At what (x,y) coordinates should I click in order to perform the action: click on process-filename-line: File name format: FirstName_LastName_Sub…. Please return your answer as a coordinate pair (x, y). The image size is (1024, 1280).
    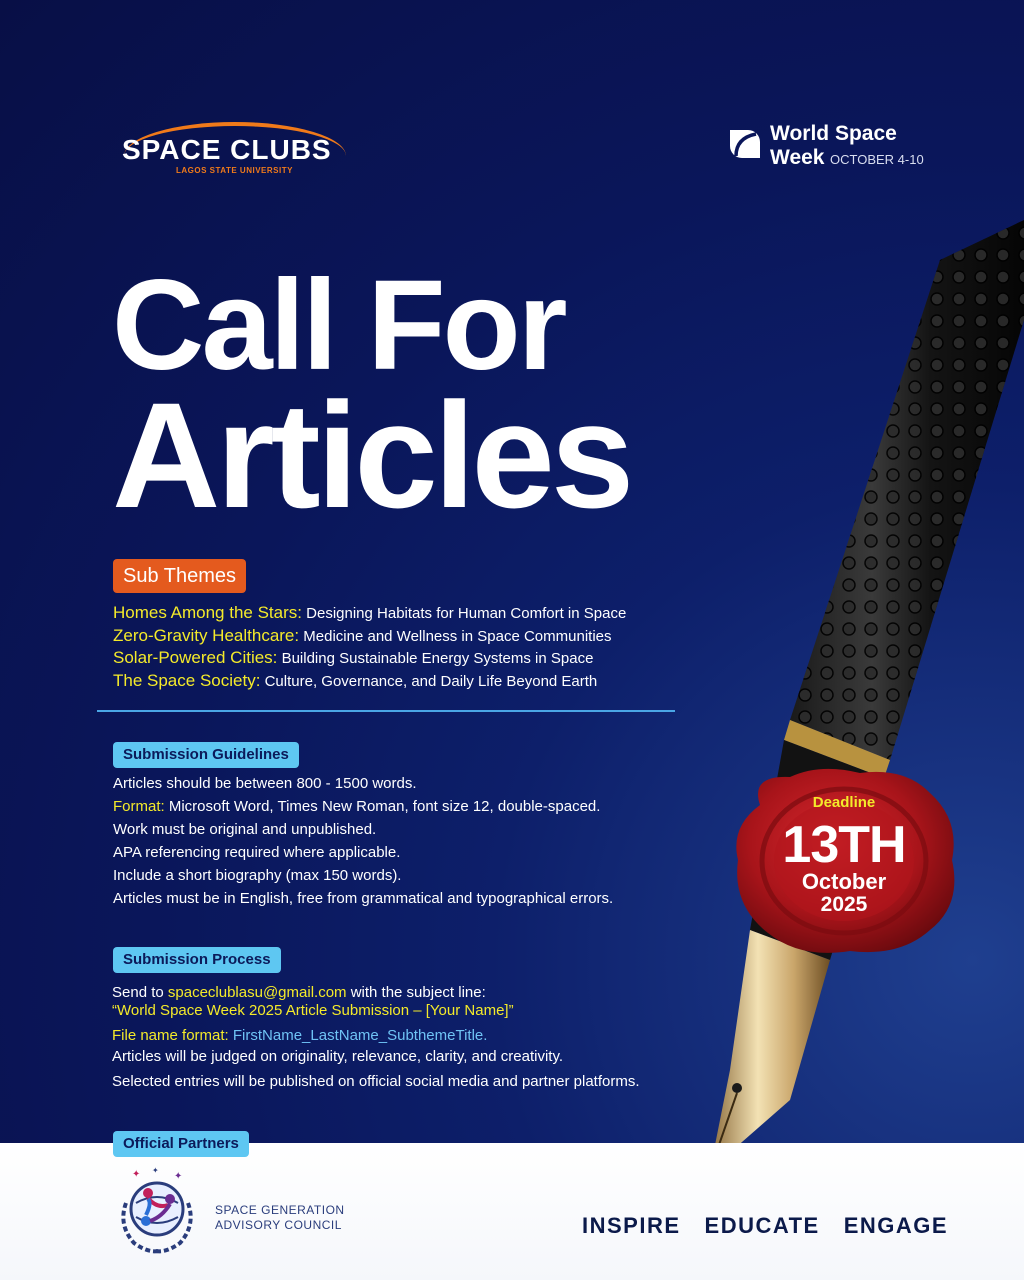
    Looking at the image, I should click on (422, 1035).